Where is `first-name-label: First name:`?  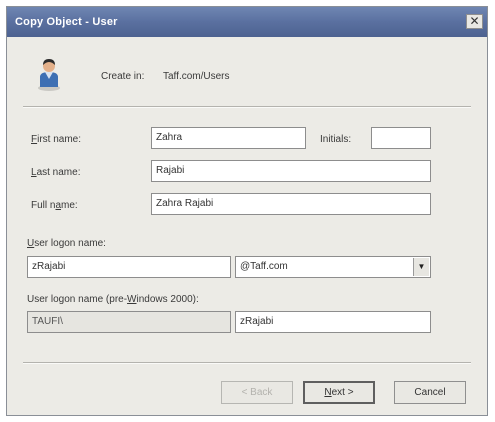 first-name-label: First name: is located at coordinates (56, 139).